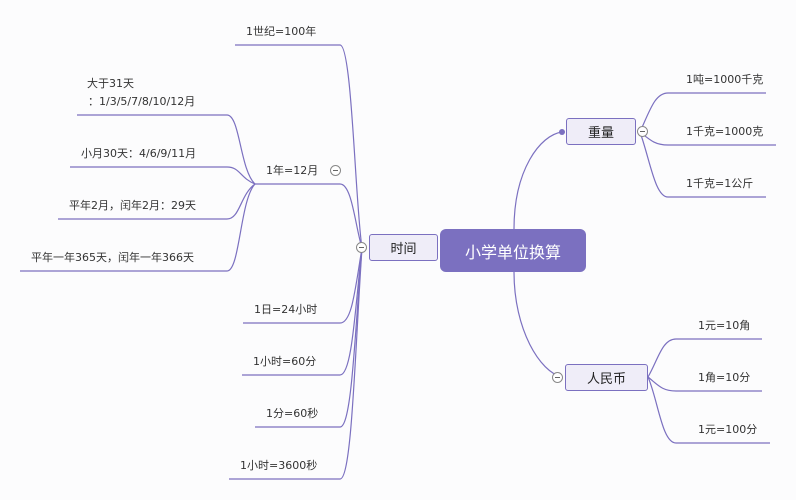 Image resolution: width=796 pixels, height=500 pixels. I want to click on node-time: 时间, so click(403, 247).